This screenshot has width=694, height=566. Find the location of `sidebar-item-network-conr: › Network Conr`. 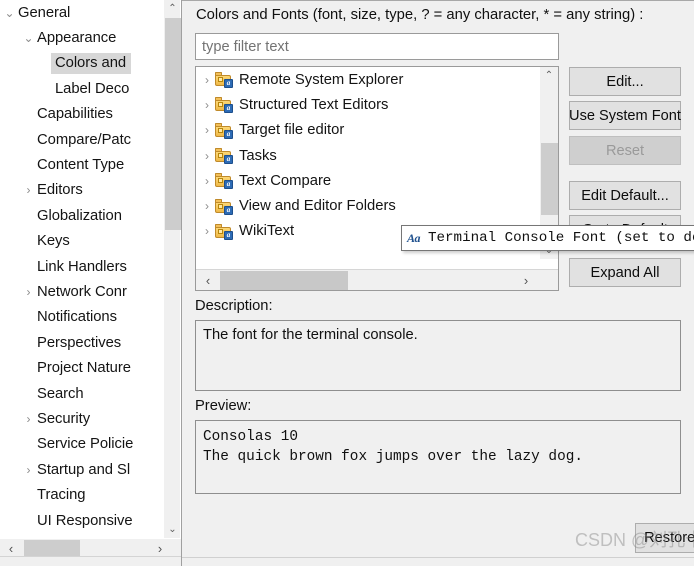

sidebar-item-network-conr: › Network Conr is located at coordinates (82, 291).